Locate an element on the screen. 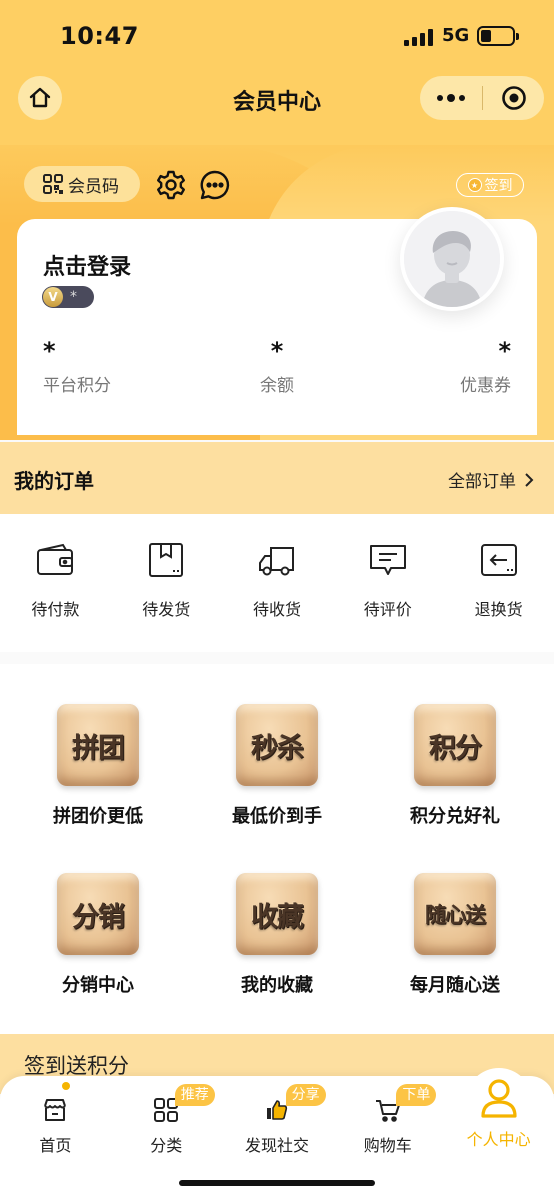 This screenshot has height=1200, width=554. checkin-label: 签到 is located at coordinates (498, 186).